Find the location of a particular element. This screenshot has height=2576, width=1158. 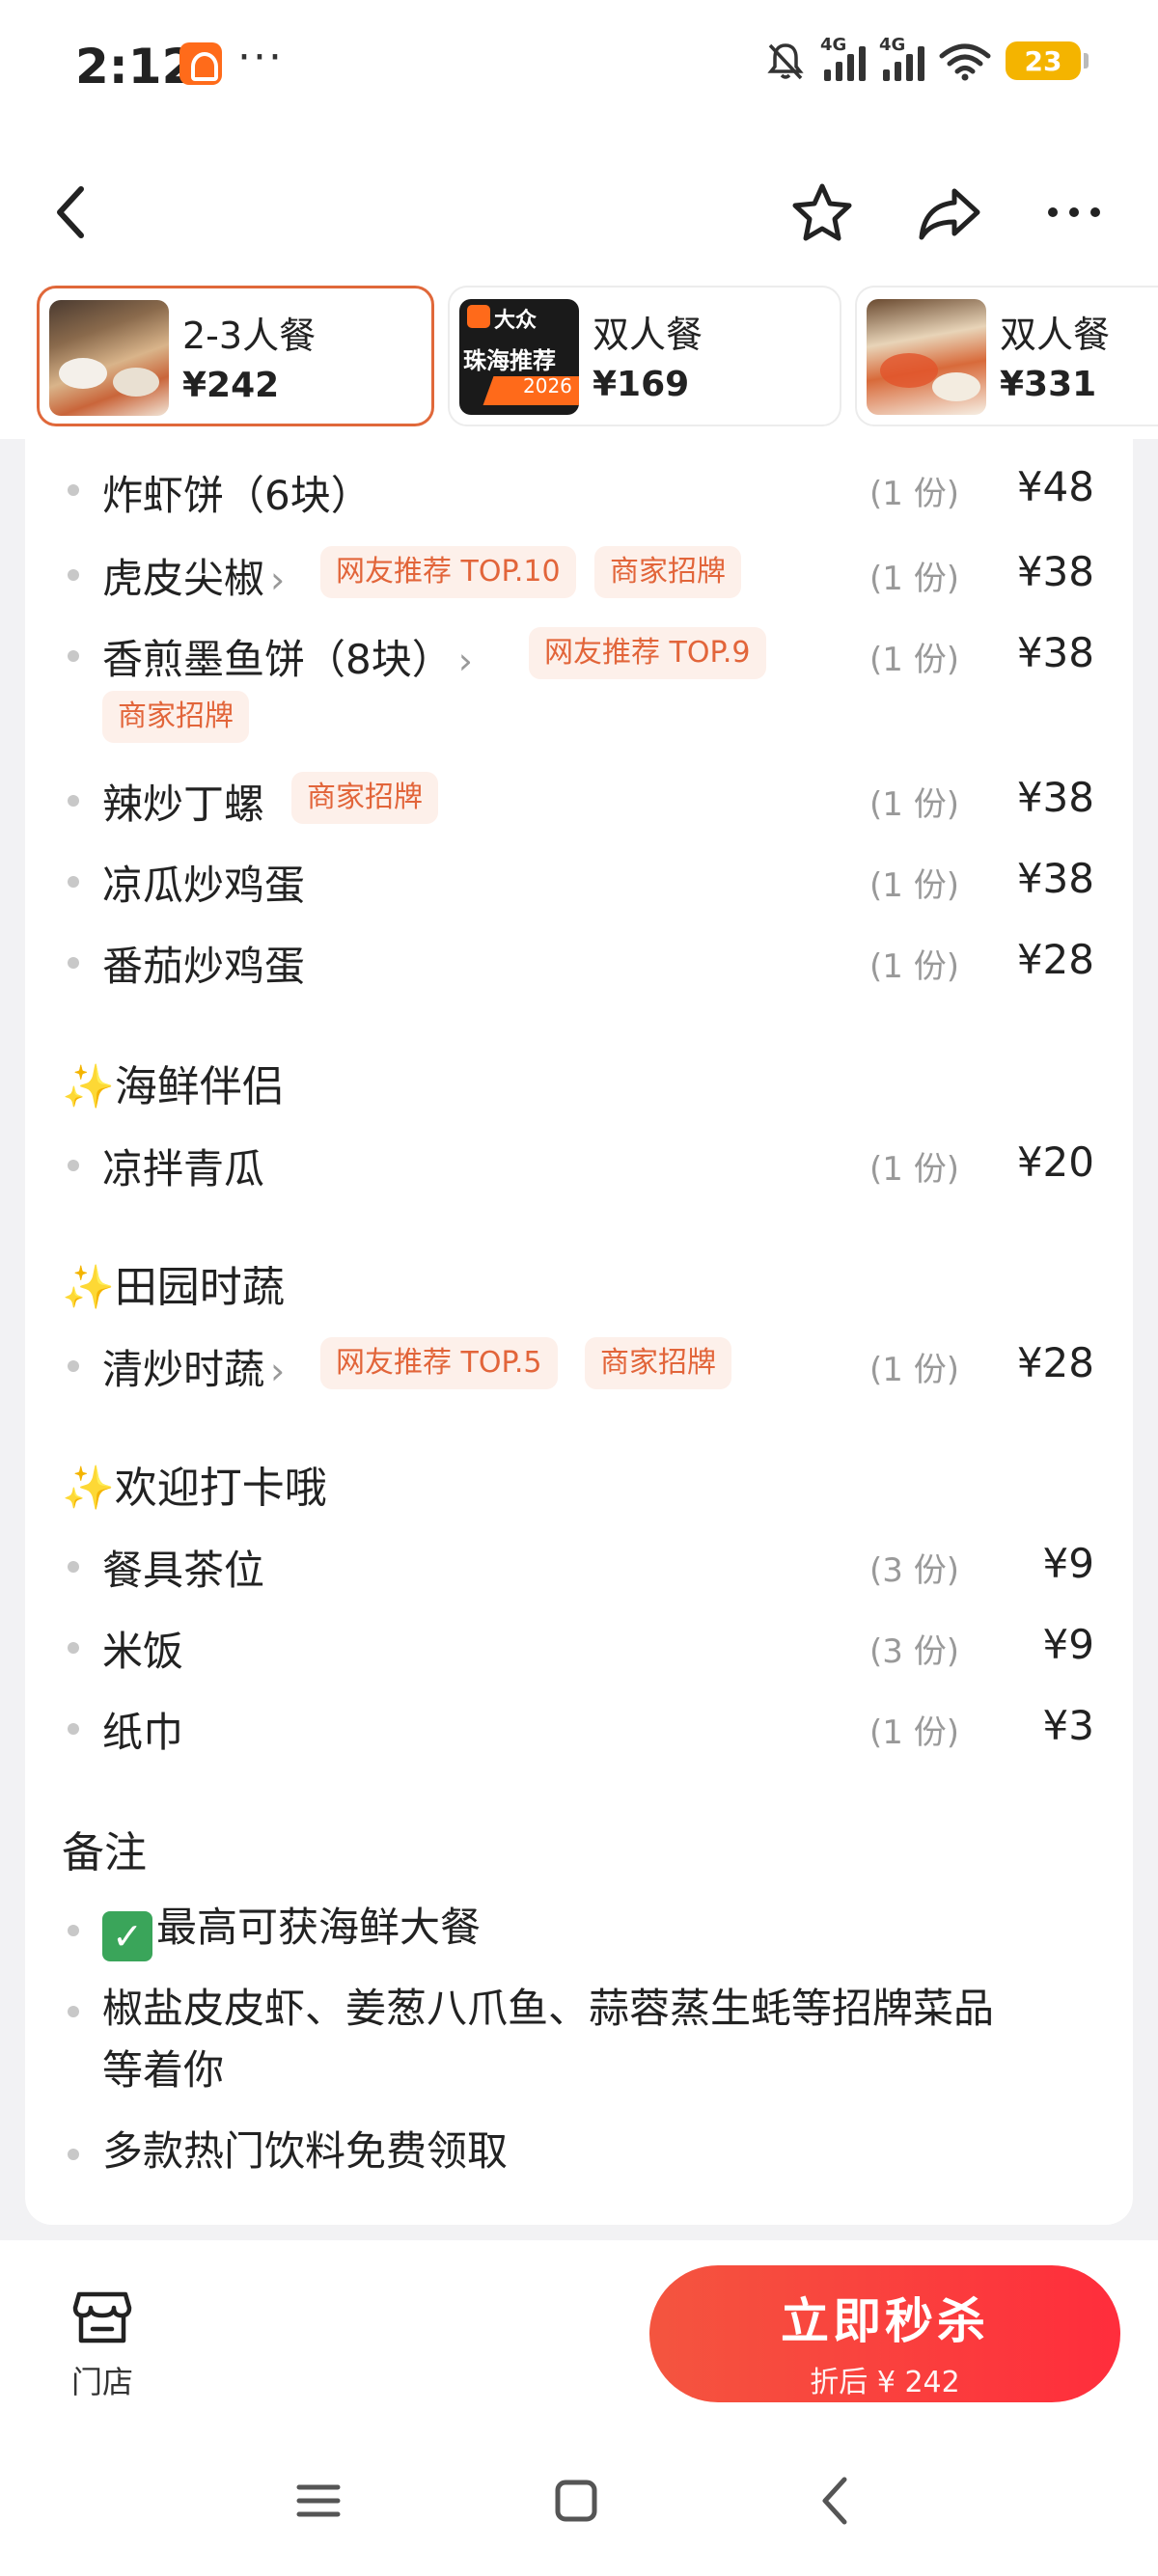

package-tab-2-price: ¥169 is located at coordinates (641, 384).